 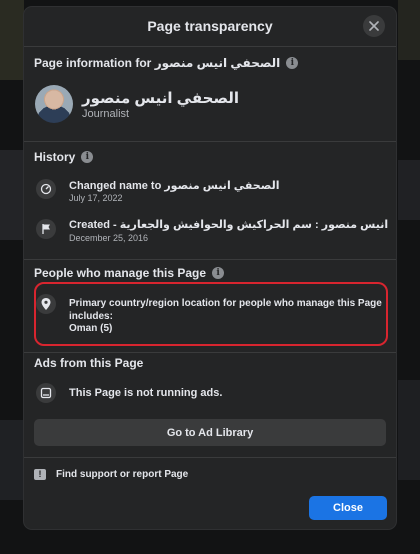 I want to click on managers-title: People who manage this Page, so click(x=120, y=273).